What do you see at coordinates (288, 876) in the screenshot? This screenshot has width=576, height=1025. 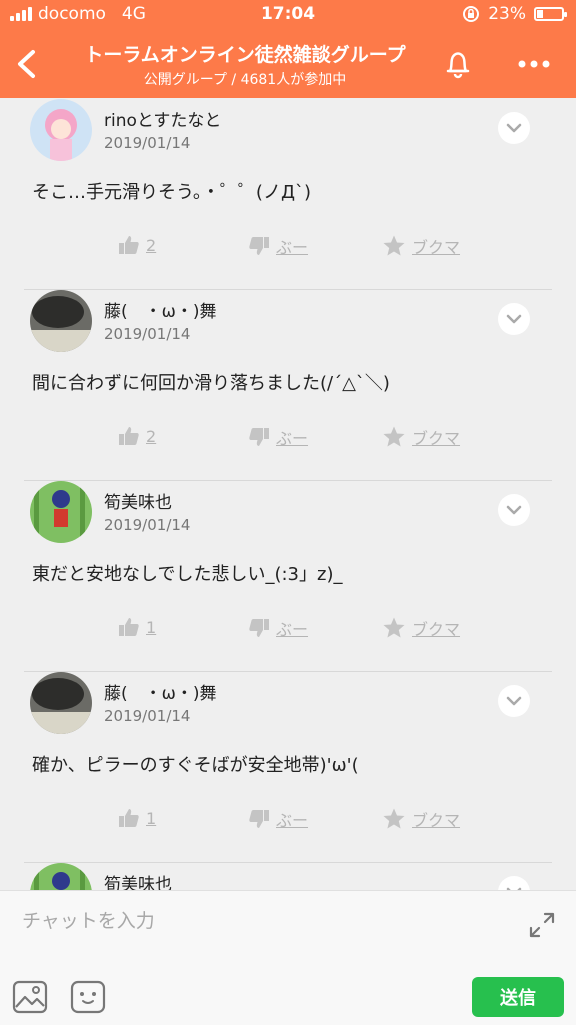 I see `post-item: 筍美味也` at bounding box center [288, 876].